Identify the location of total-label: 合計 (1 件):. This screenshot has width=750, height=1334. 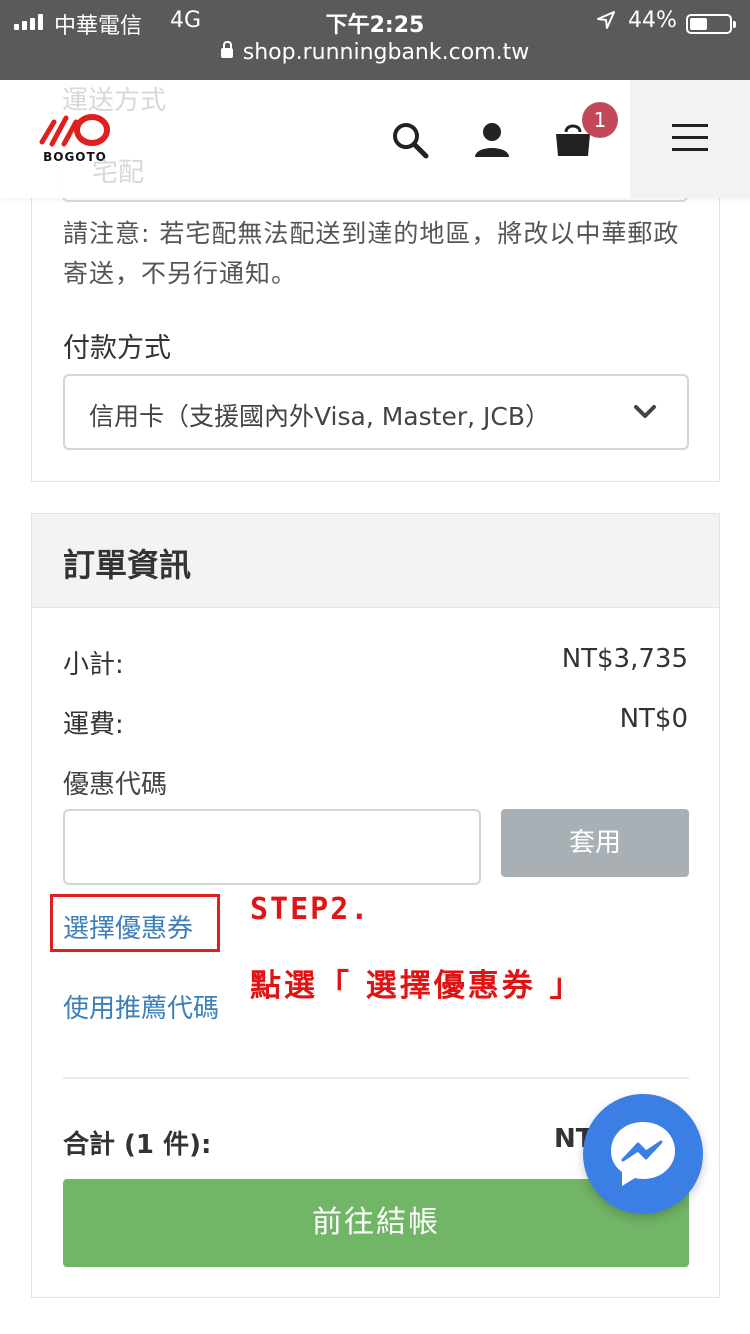
(137, 1145).